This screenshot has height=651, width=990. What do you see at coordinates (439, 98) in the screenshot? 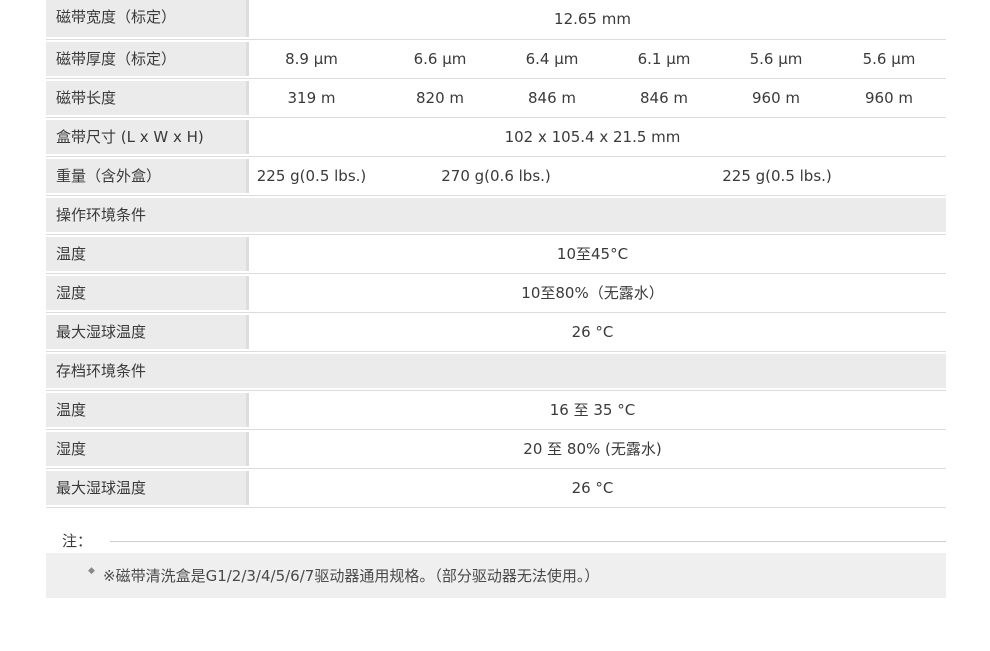
I see `cell-value: 820 m` at bounding box center [439, 98].